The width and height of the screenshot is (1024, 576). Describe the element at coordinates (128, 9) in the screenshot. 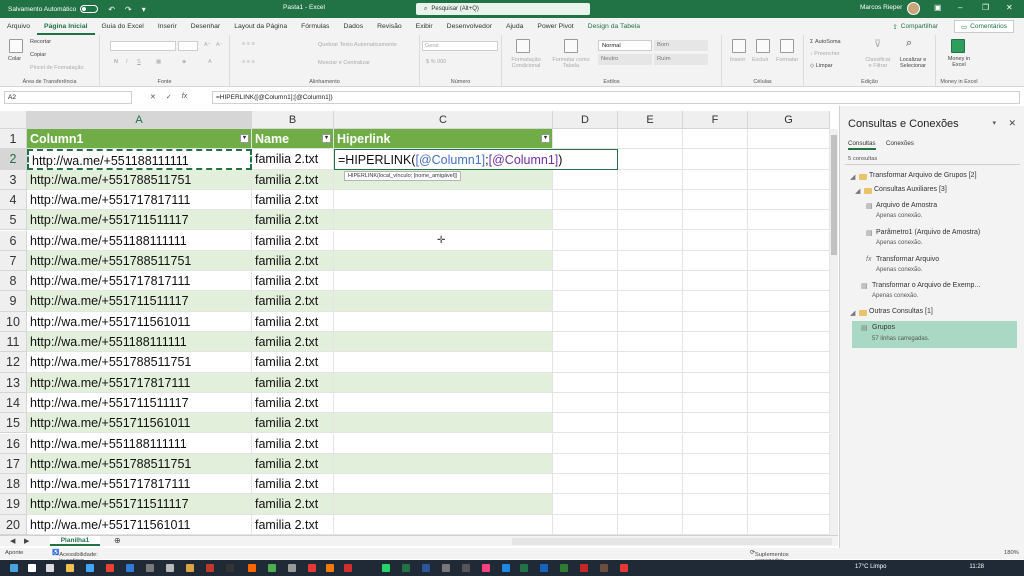

I see `redo-icon: ↷` at that location.